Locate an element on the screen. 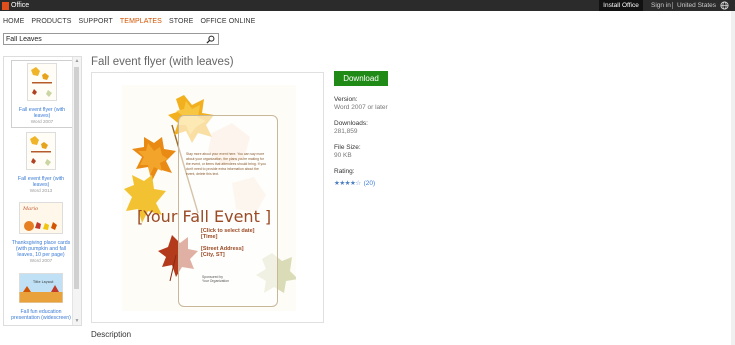  thumbnail-preview-text: Title Layout is located at coordinates (43, 282).